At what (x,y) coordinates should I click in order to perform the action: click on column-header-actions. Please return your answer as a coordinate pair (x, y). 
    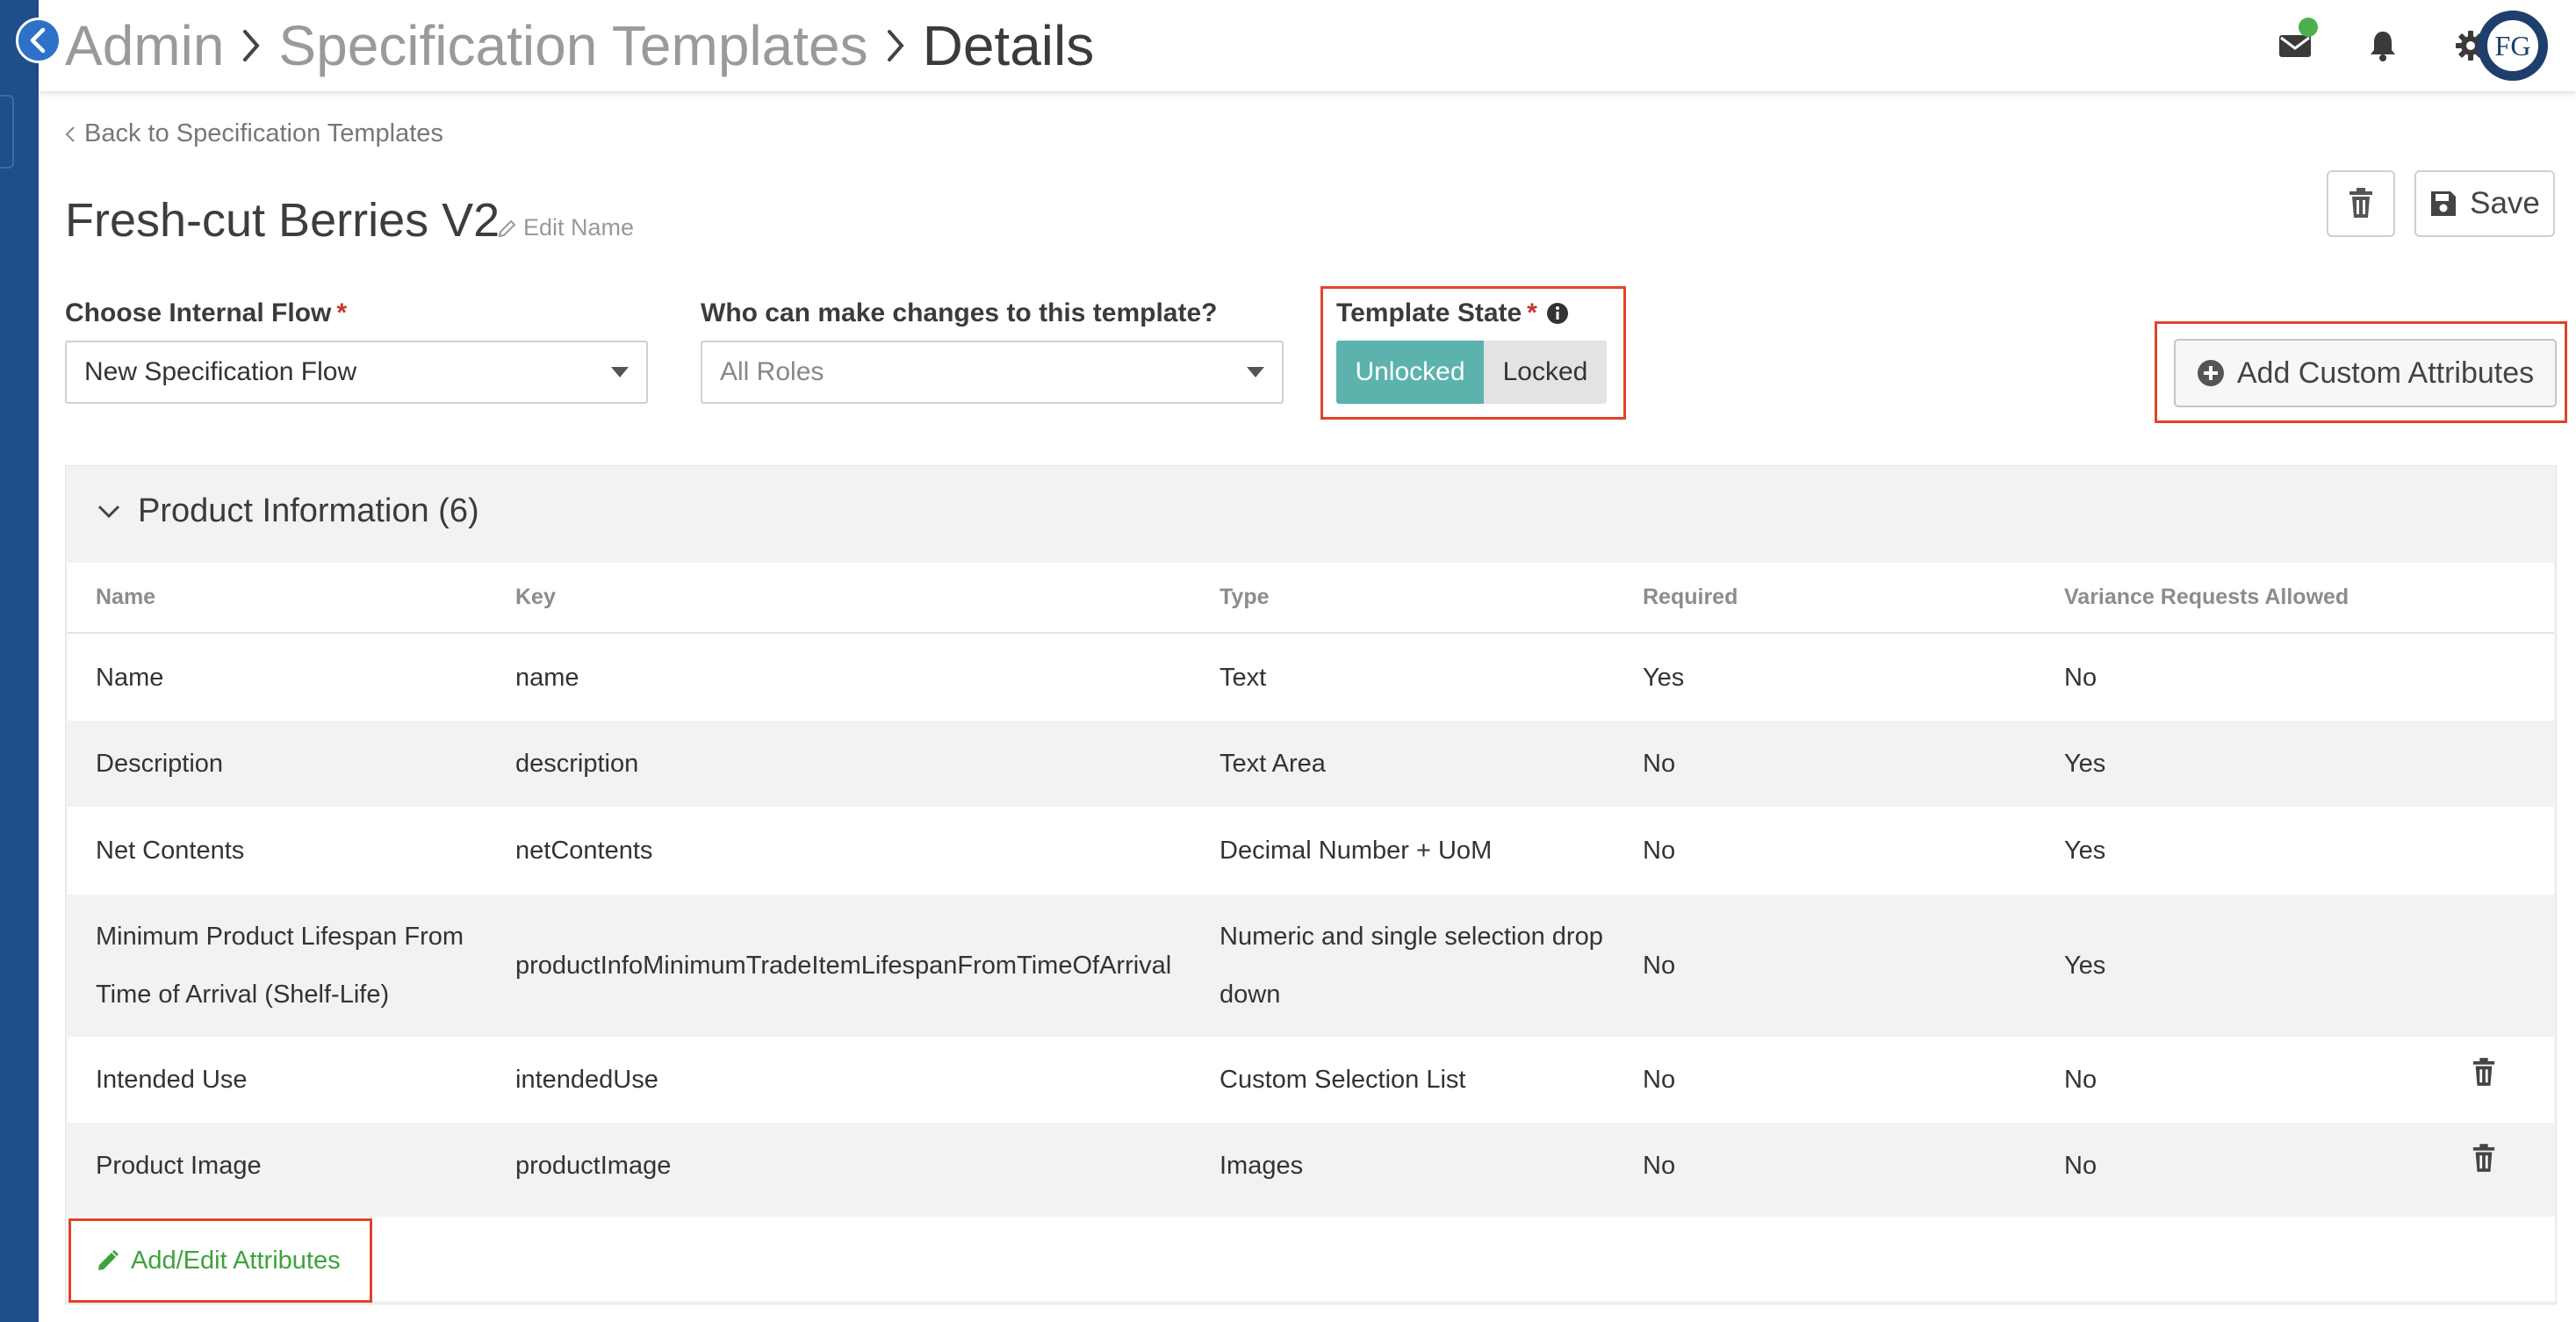
    Looking at the image, I should click on (2484, 598).